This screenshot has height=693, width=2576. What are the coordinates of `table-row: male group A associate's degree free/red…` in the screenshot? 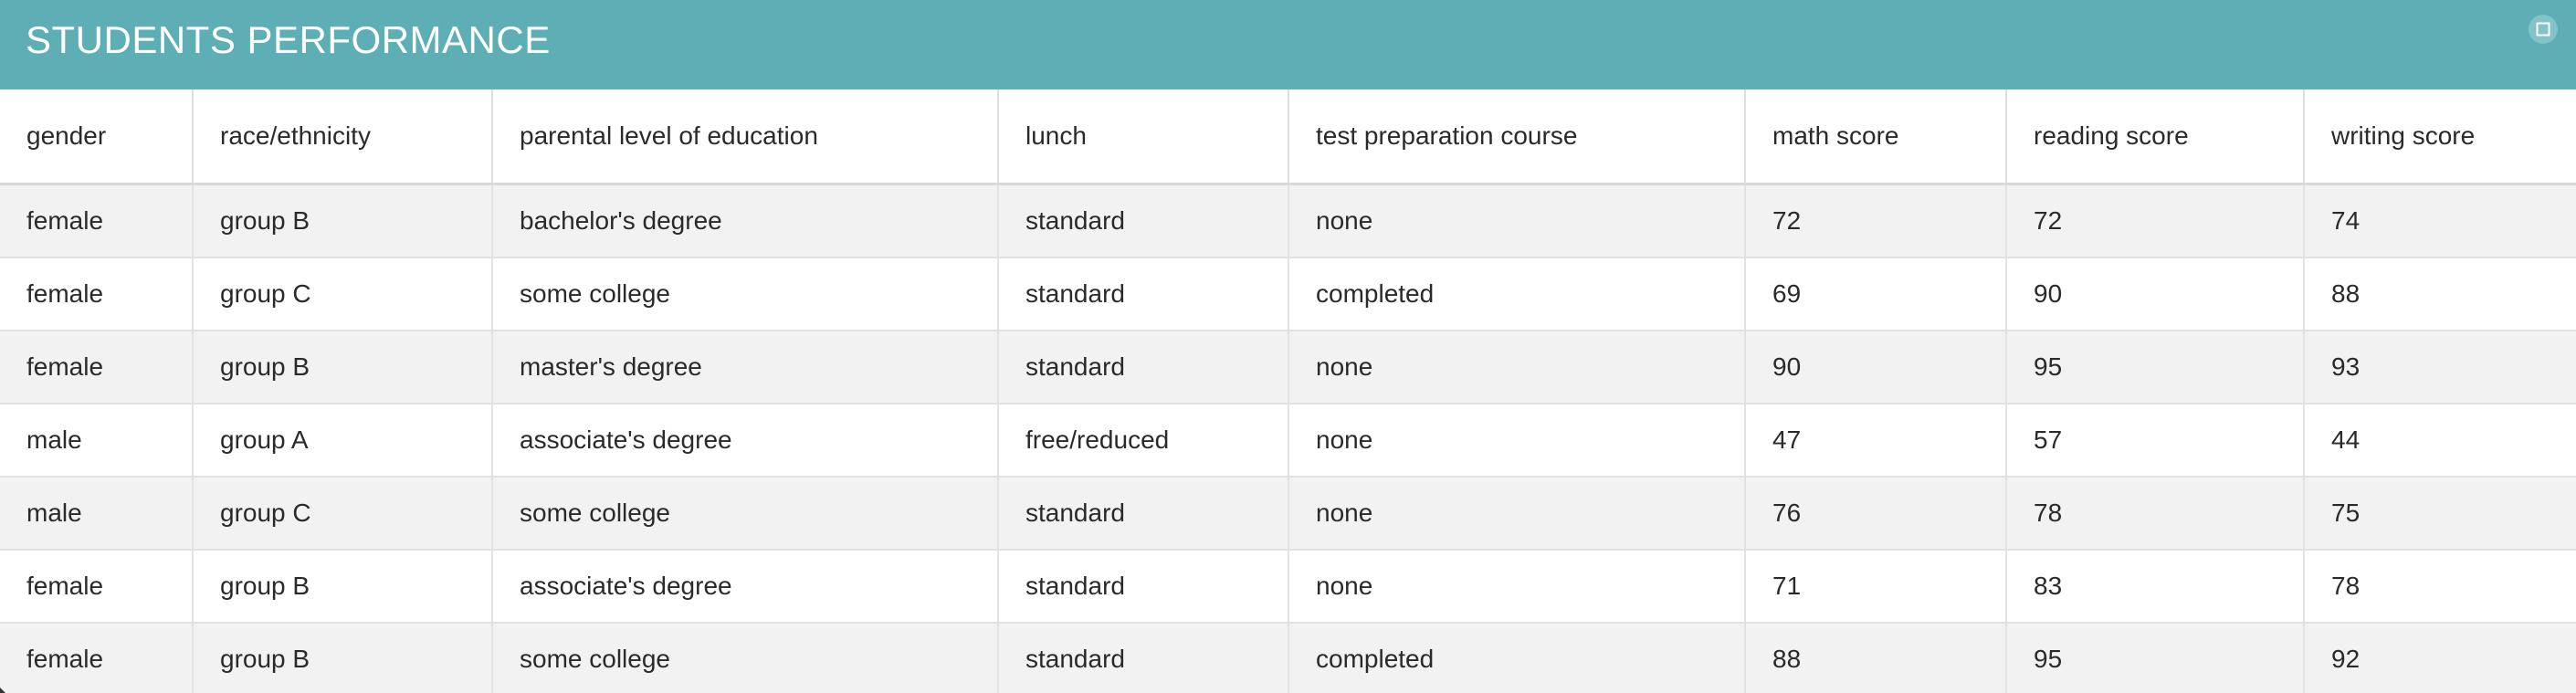 It's located at (1288, 441).